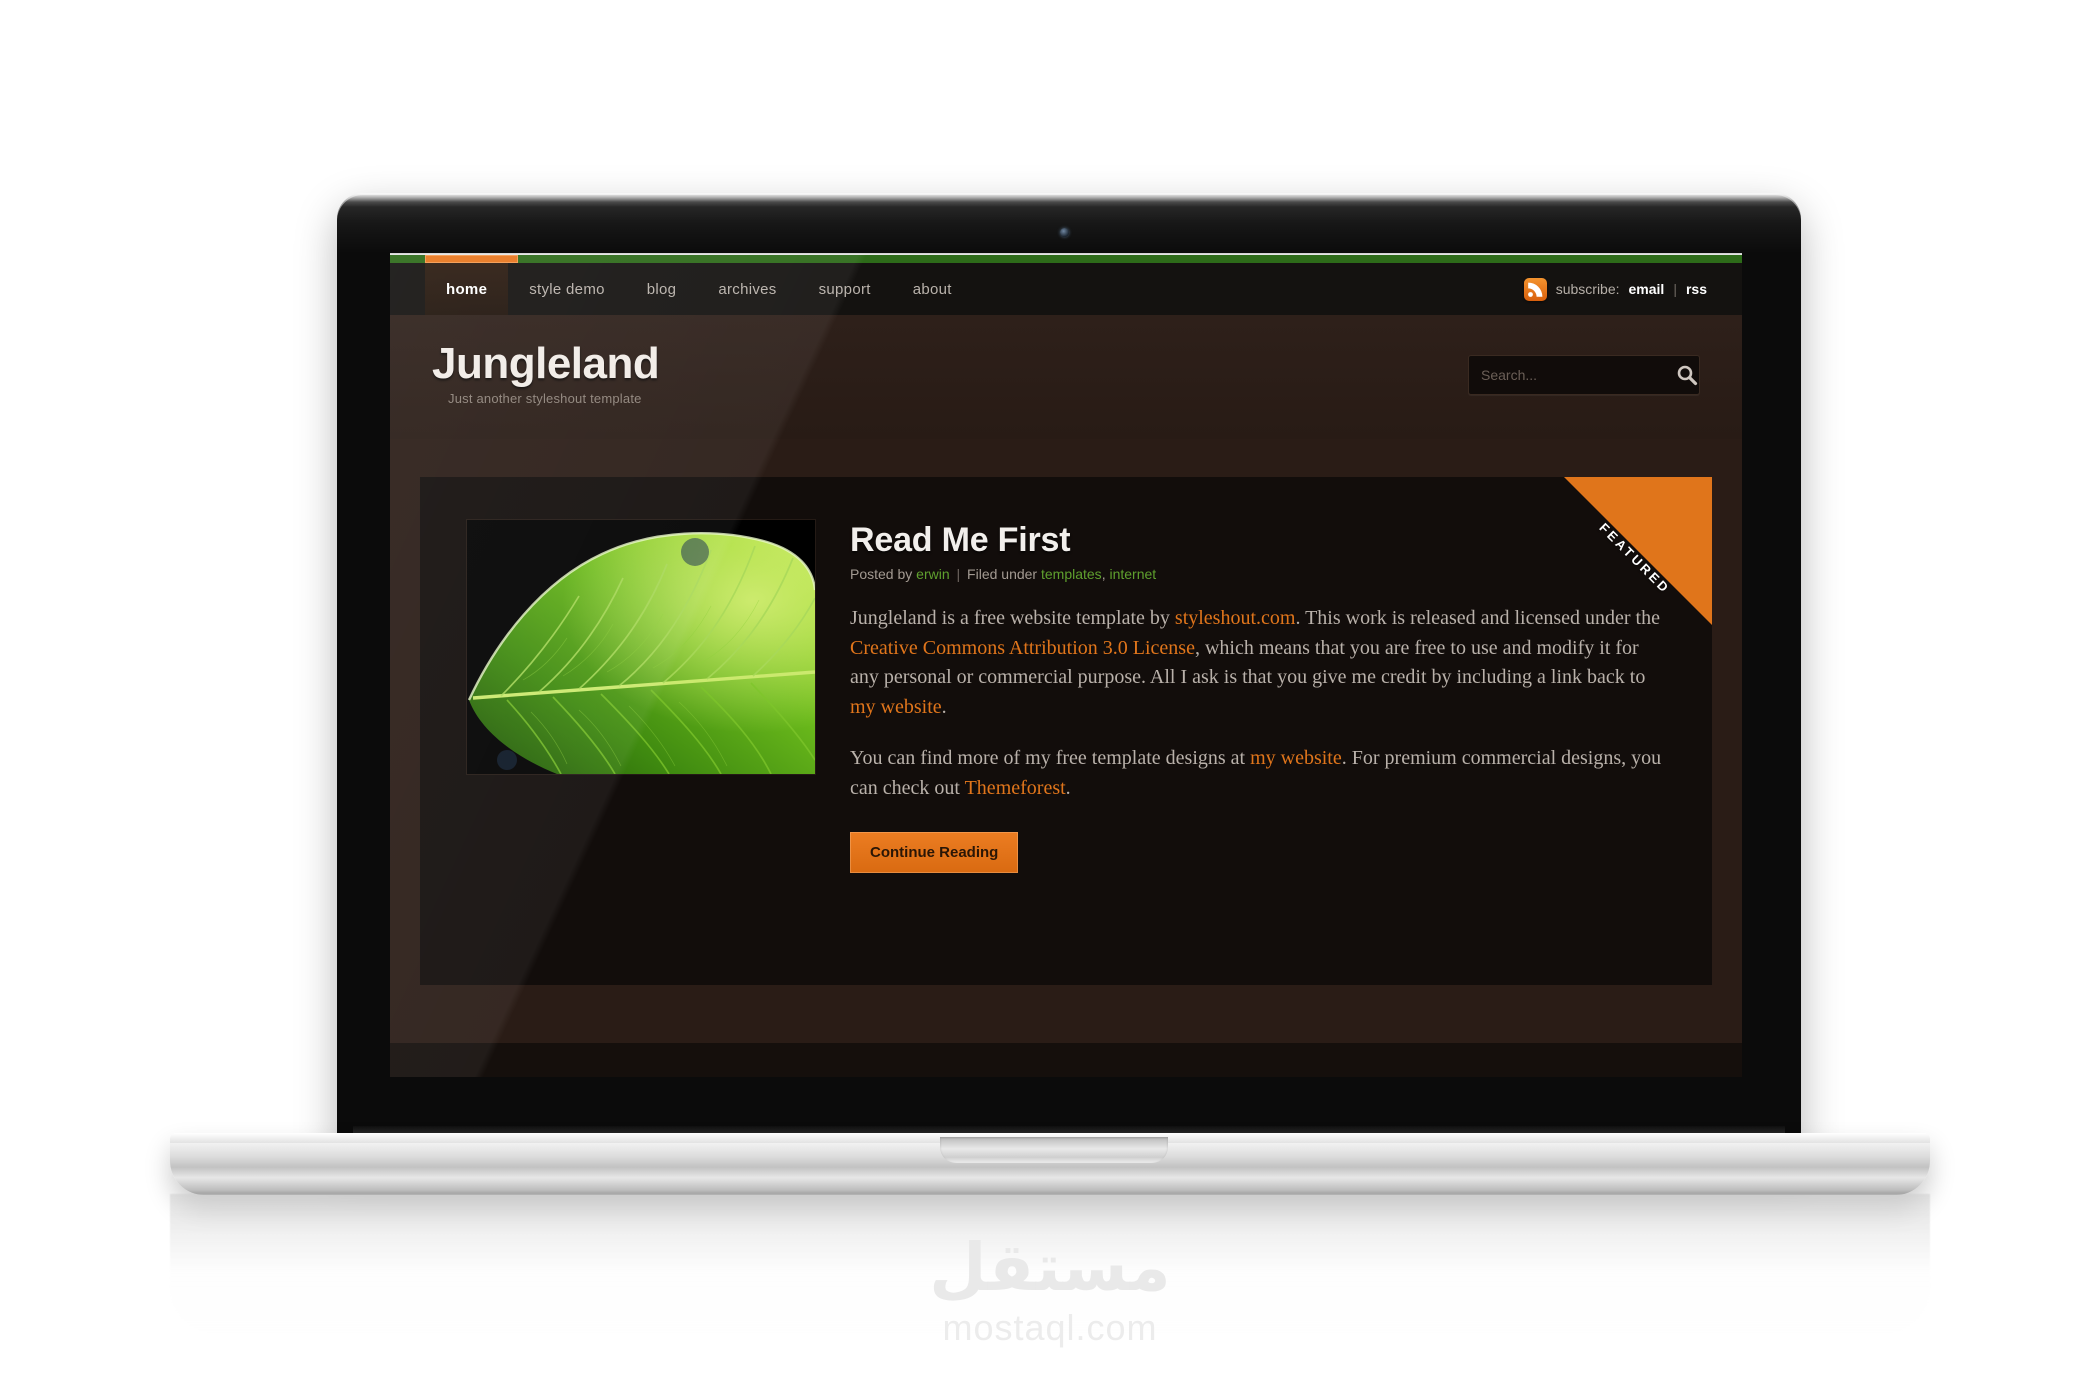  I want to click on rss-icon, so click(1535, 289).